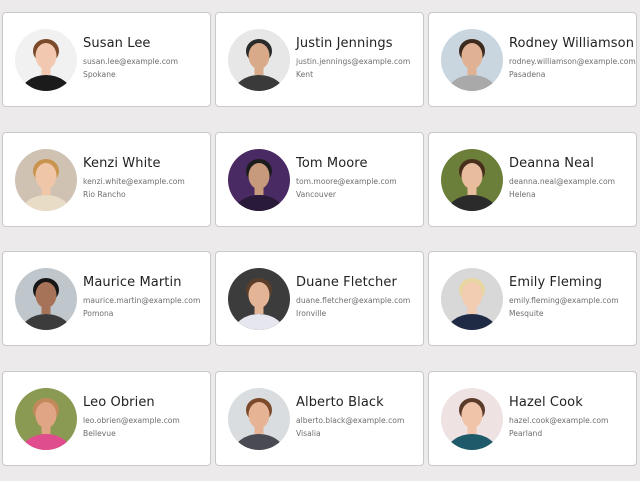 The width and height of the screenshot is (640, 481). What do you see at coordinates (99, 433) in the screenshot?
I see `contact-city: Bellevue` at bounding box center [99, 433].